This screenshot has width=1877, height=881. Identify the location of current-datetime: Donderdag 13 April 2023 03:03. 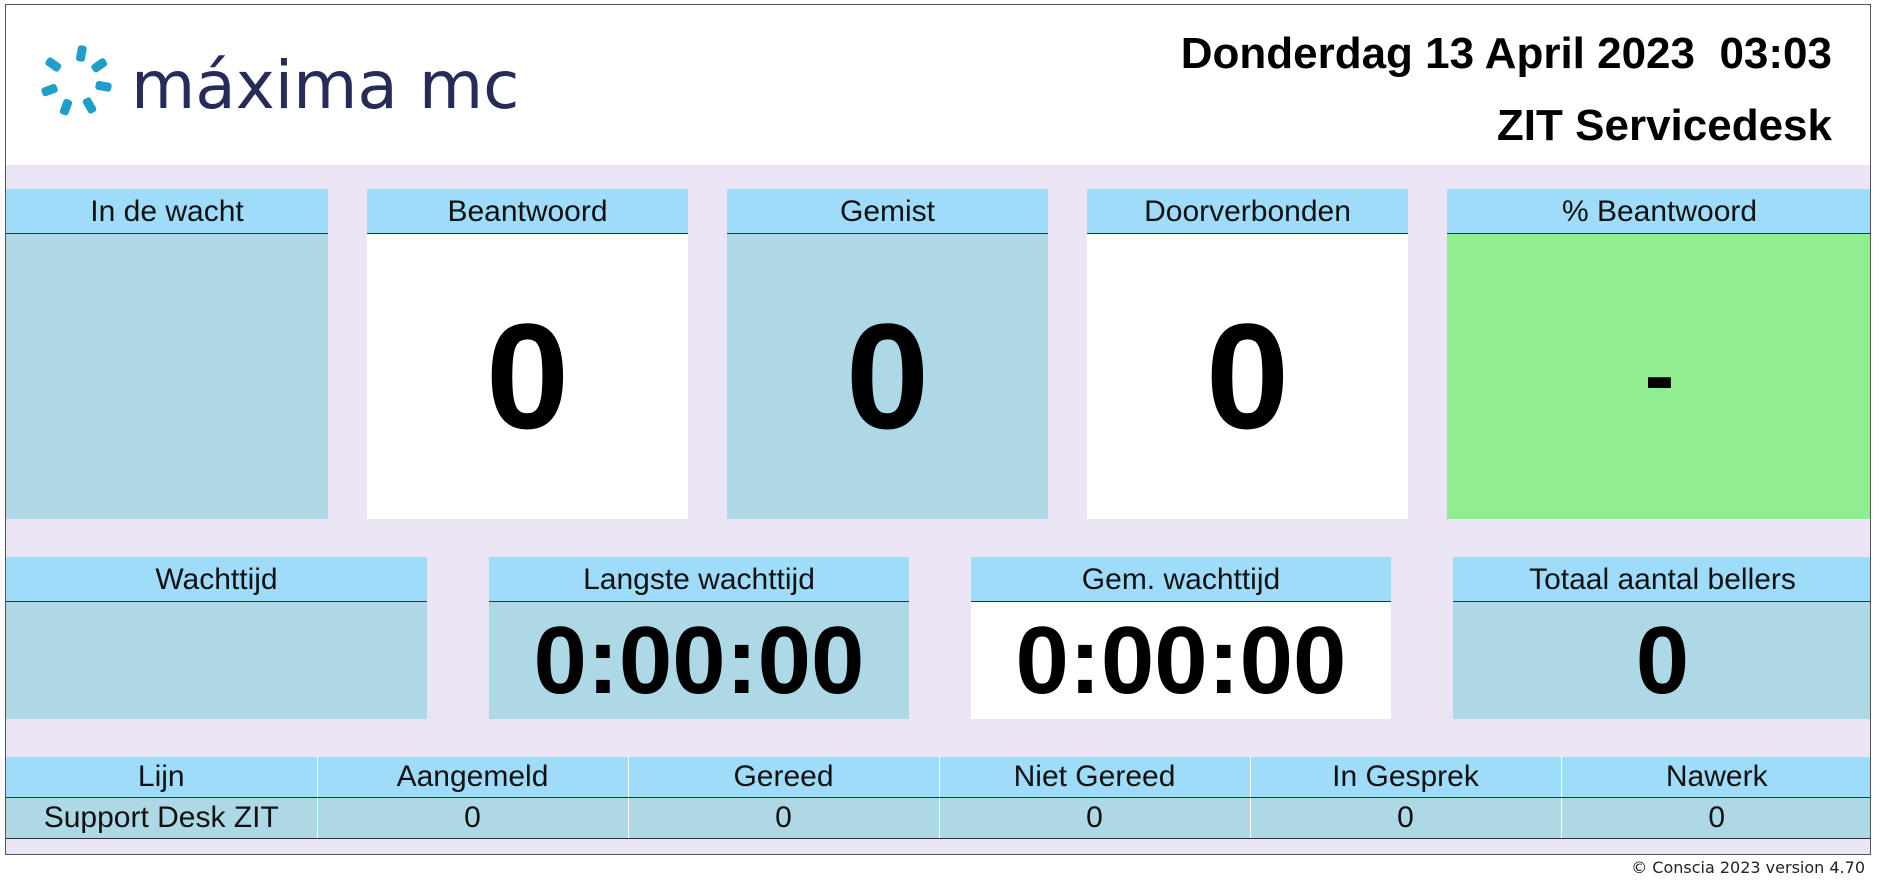
(1506, 53).